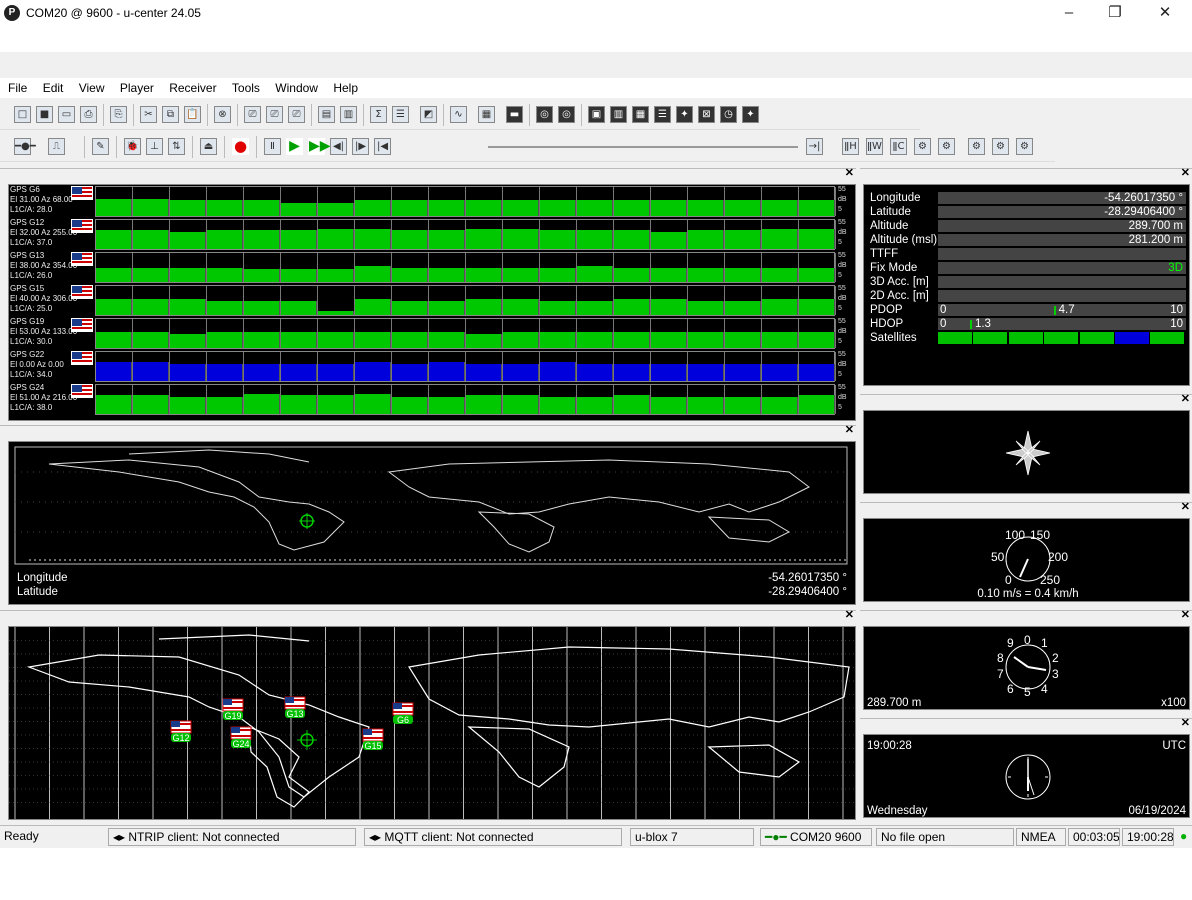 Image resolution: width=1192 pixels, height=900 pixels. What do you see at coordinates (66, 114) in the screenshot?
I see `open-icon: ▭` at bounding box center [66, 114].